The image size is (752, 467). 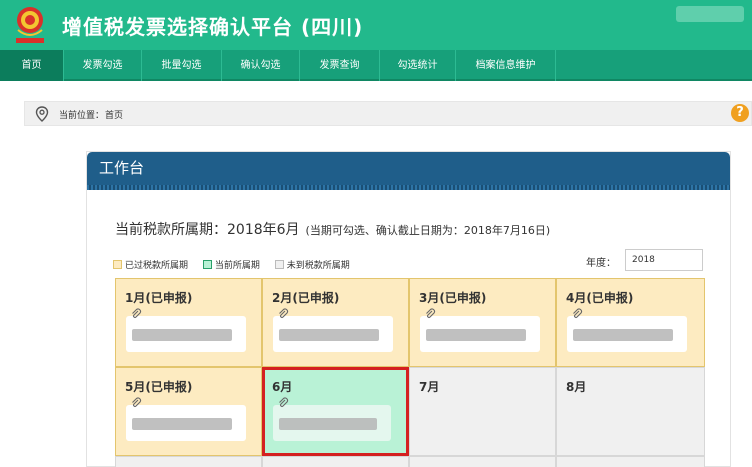 What do you see at coordinates (601, 263) in the screenshot?
I see `year-label: 年度：` at bounding box center [601, 263].